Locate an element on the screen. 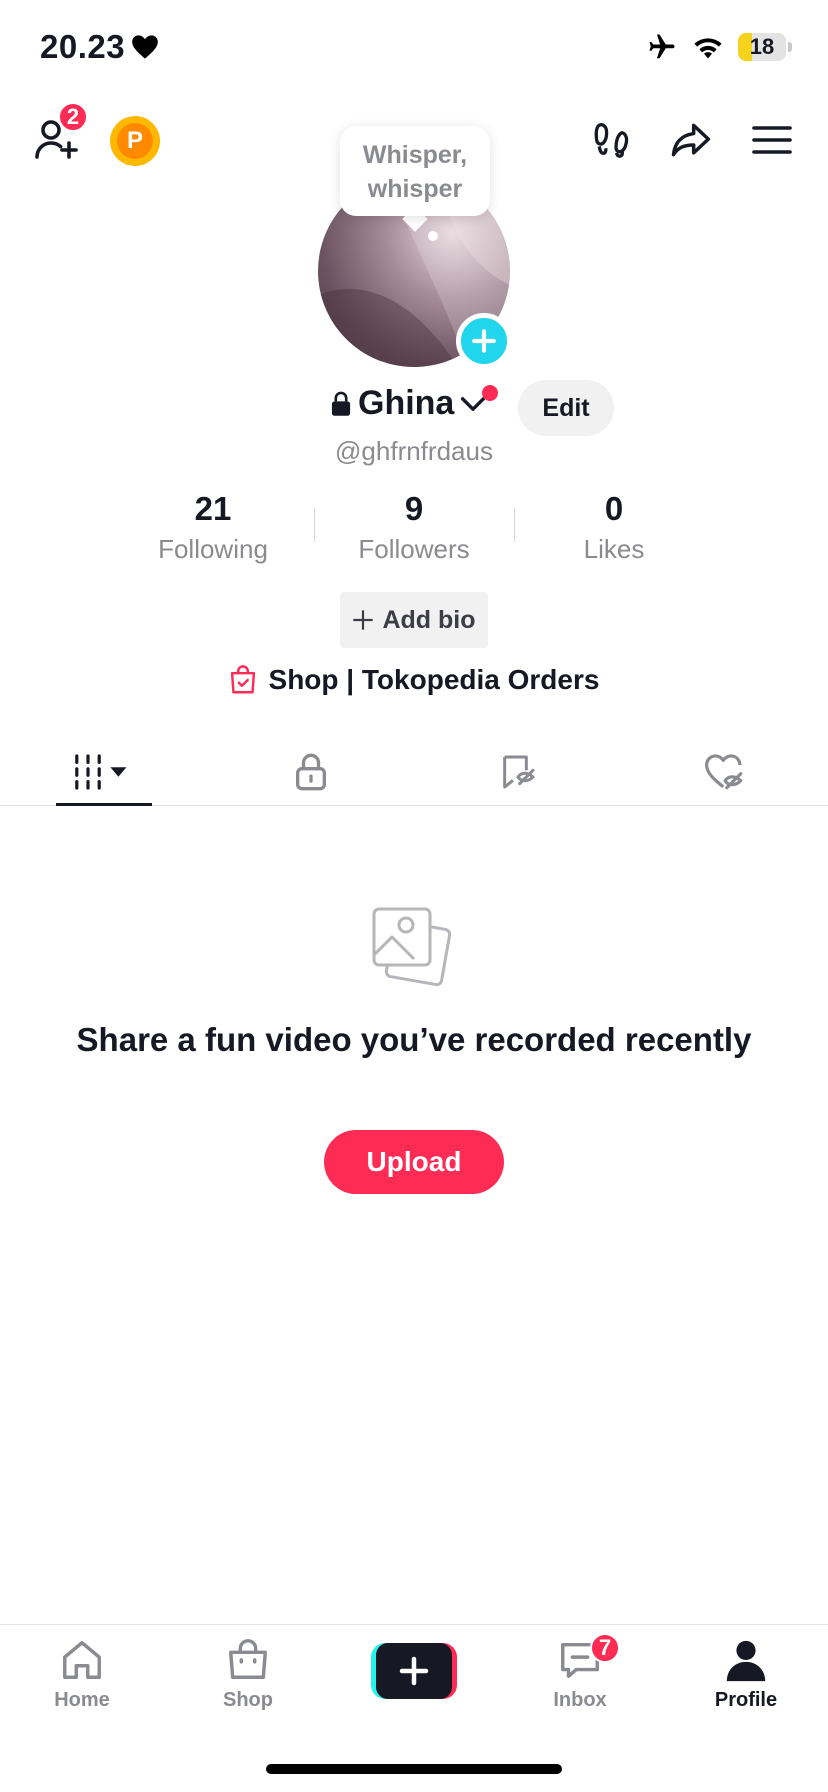  profile-views-button is located at coordinates (612, 140).